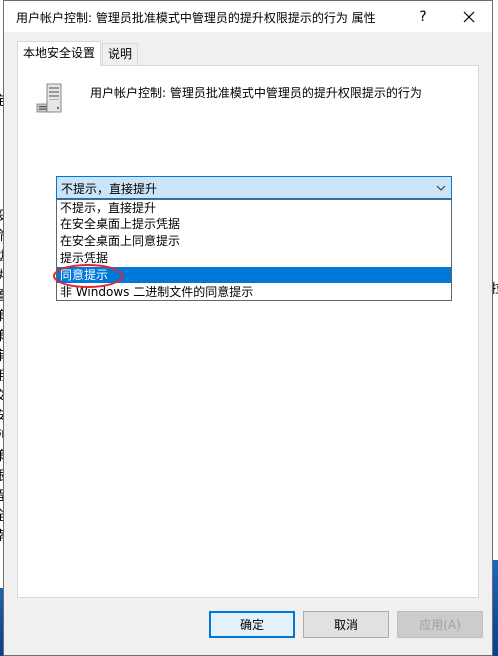 Image resolution: width=498 pixels, height=656 pixels. Describe the element at coordinates (252, 624) in the screenshot. I see `ok-button: 确定` at that location.